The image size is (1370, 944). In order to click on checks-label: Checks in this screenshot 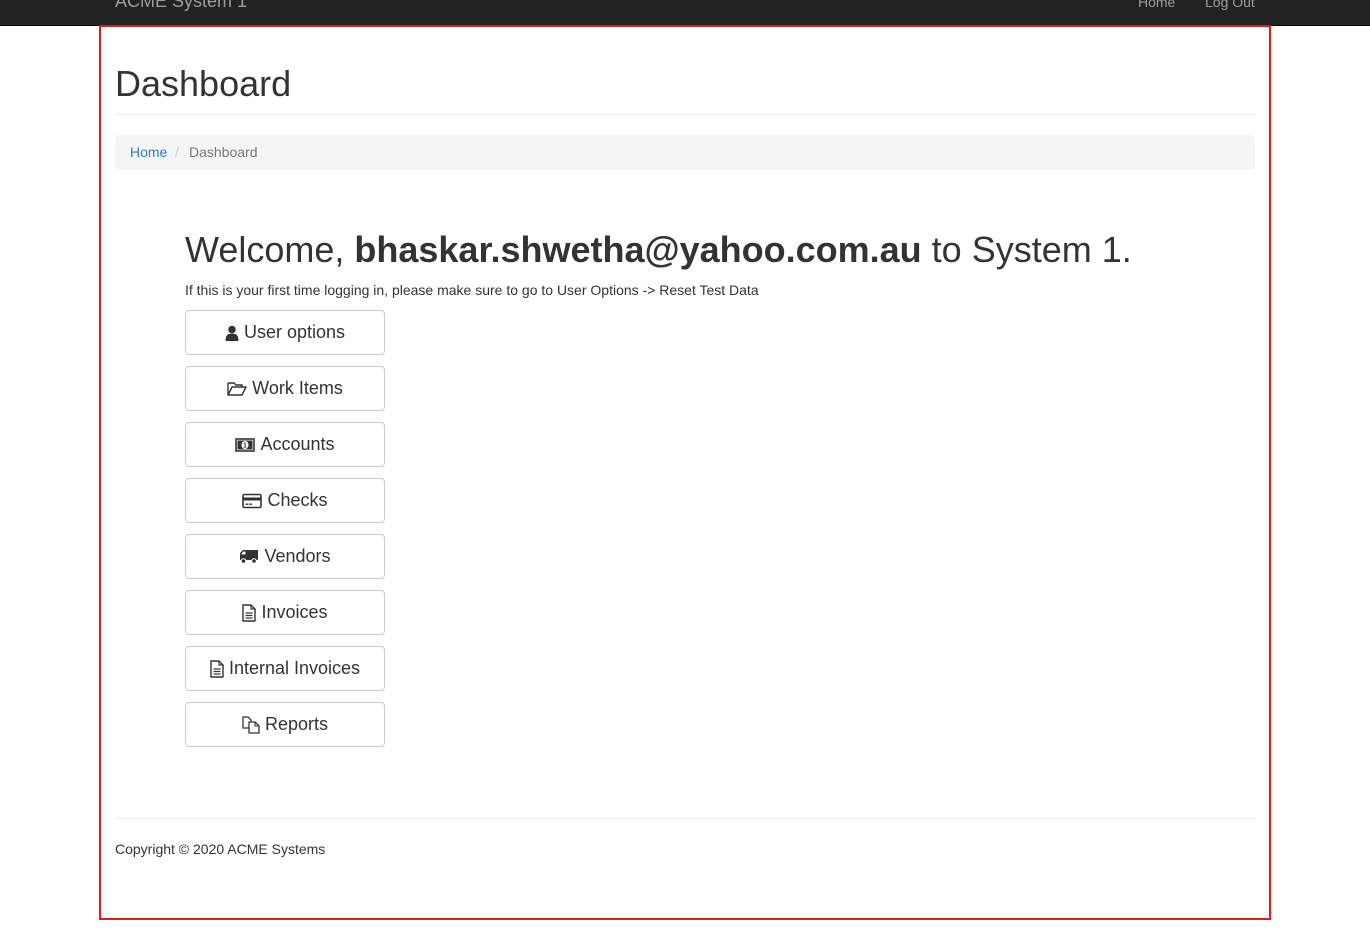, I will do `click(297, 500)`.